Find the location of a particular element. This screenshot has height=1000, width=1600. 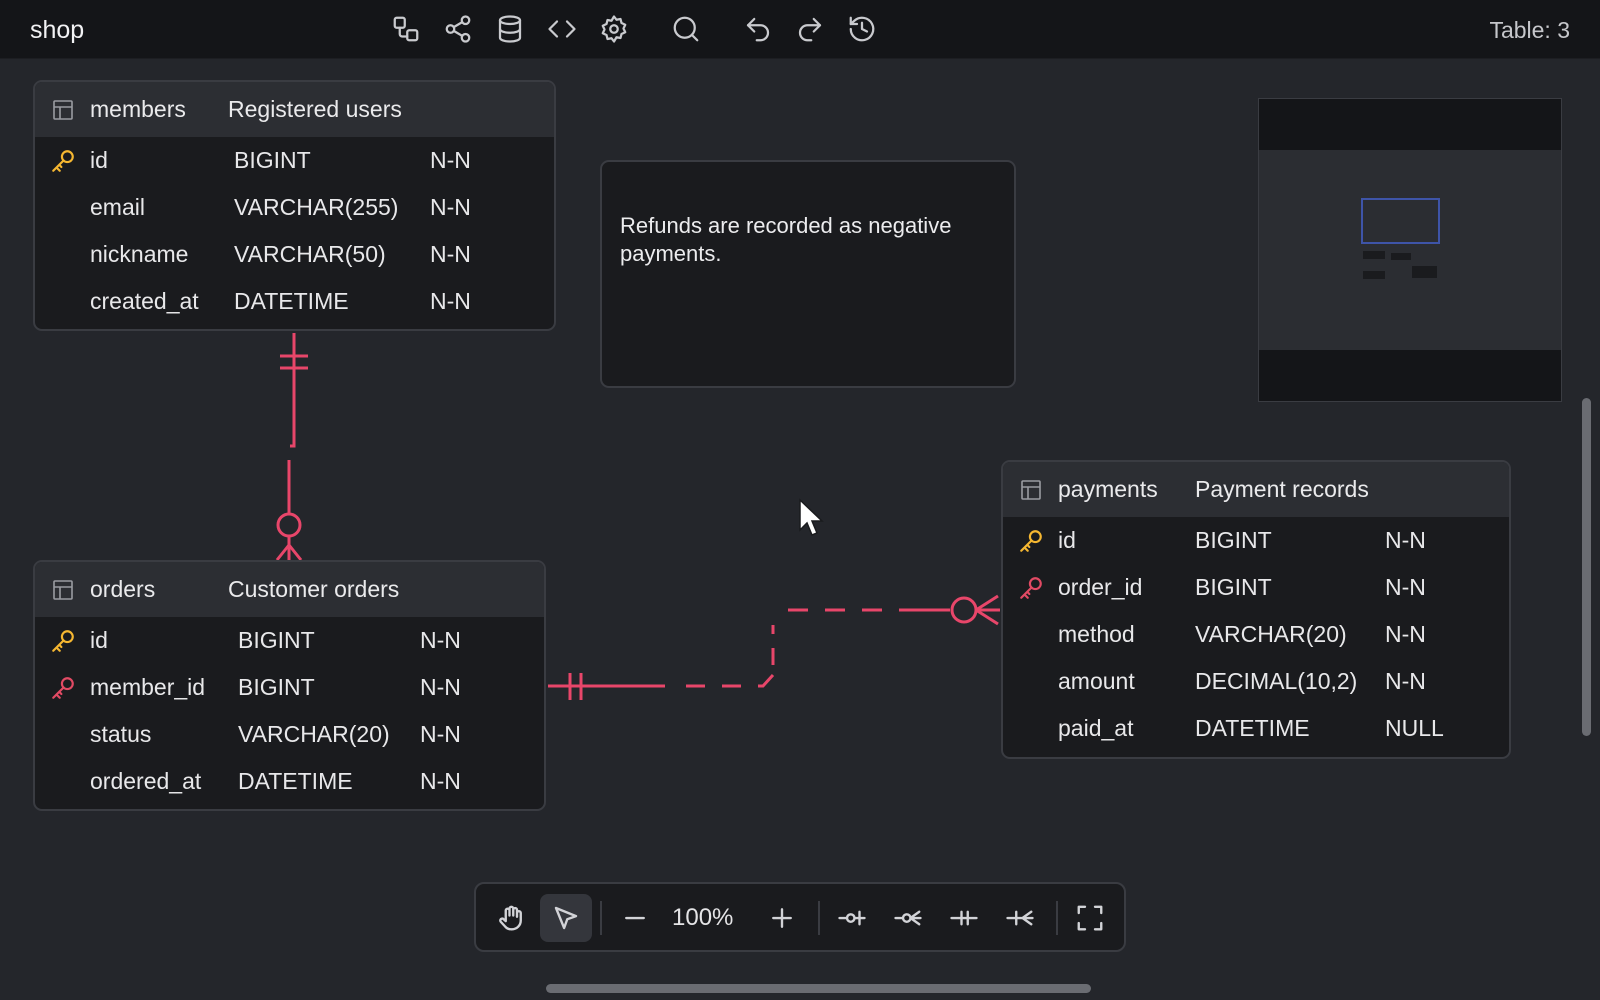

canvas-toolbar: 100% is located at coordinates (800, 917).